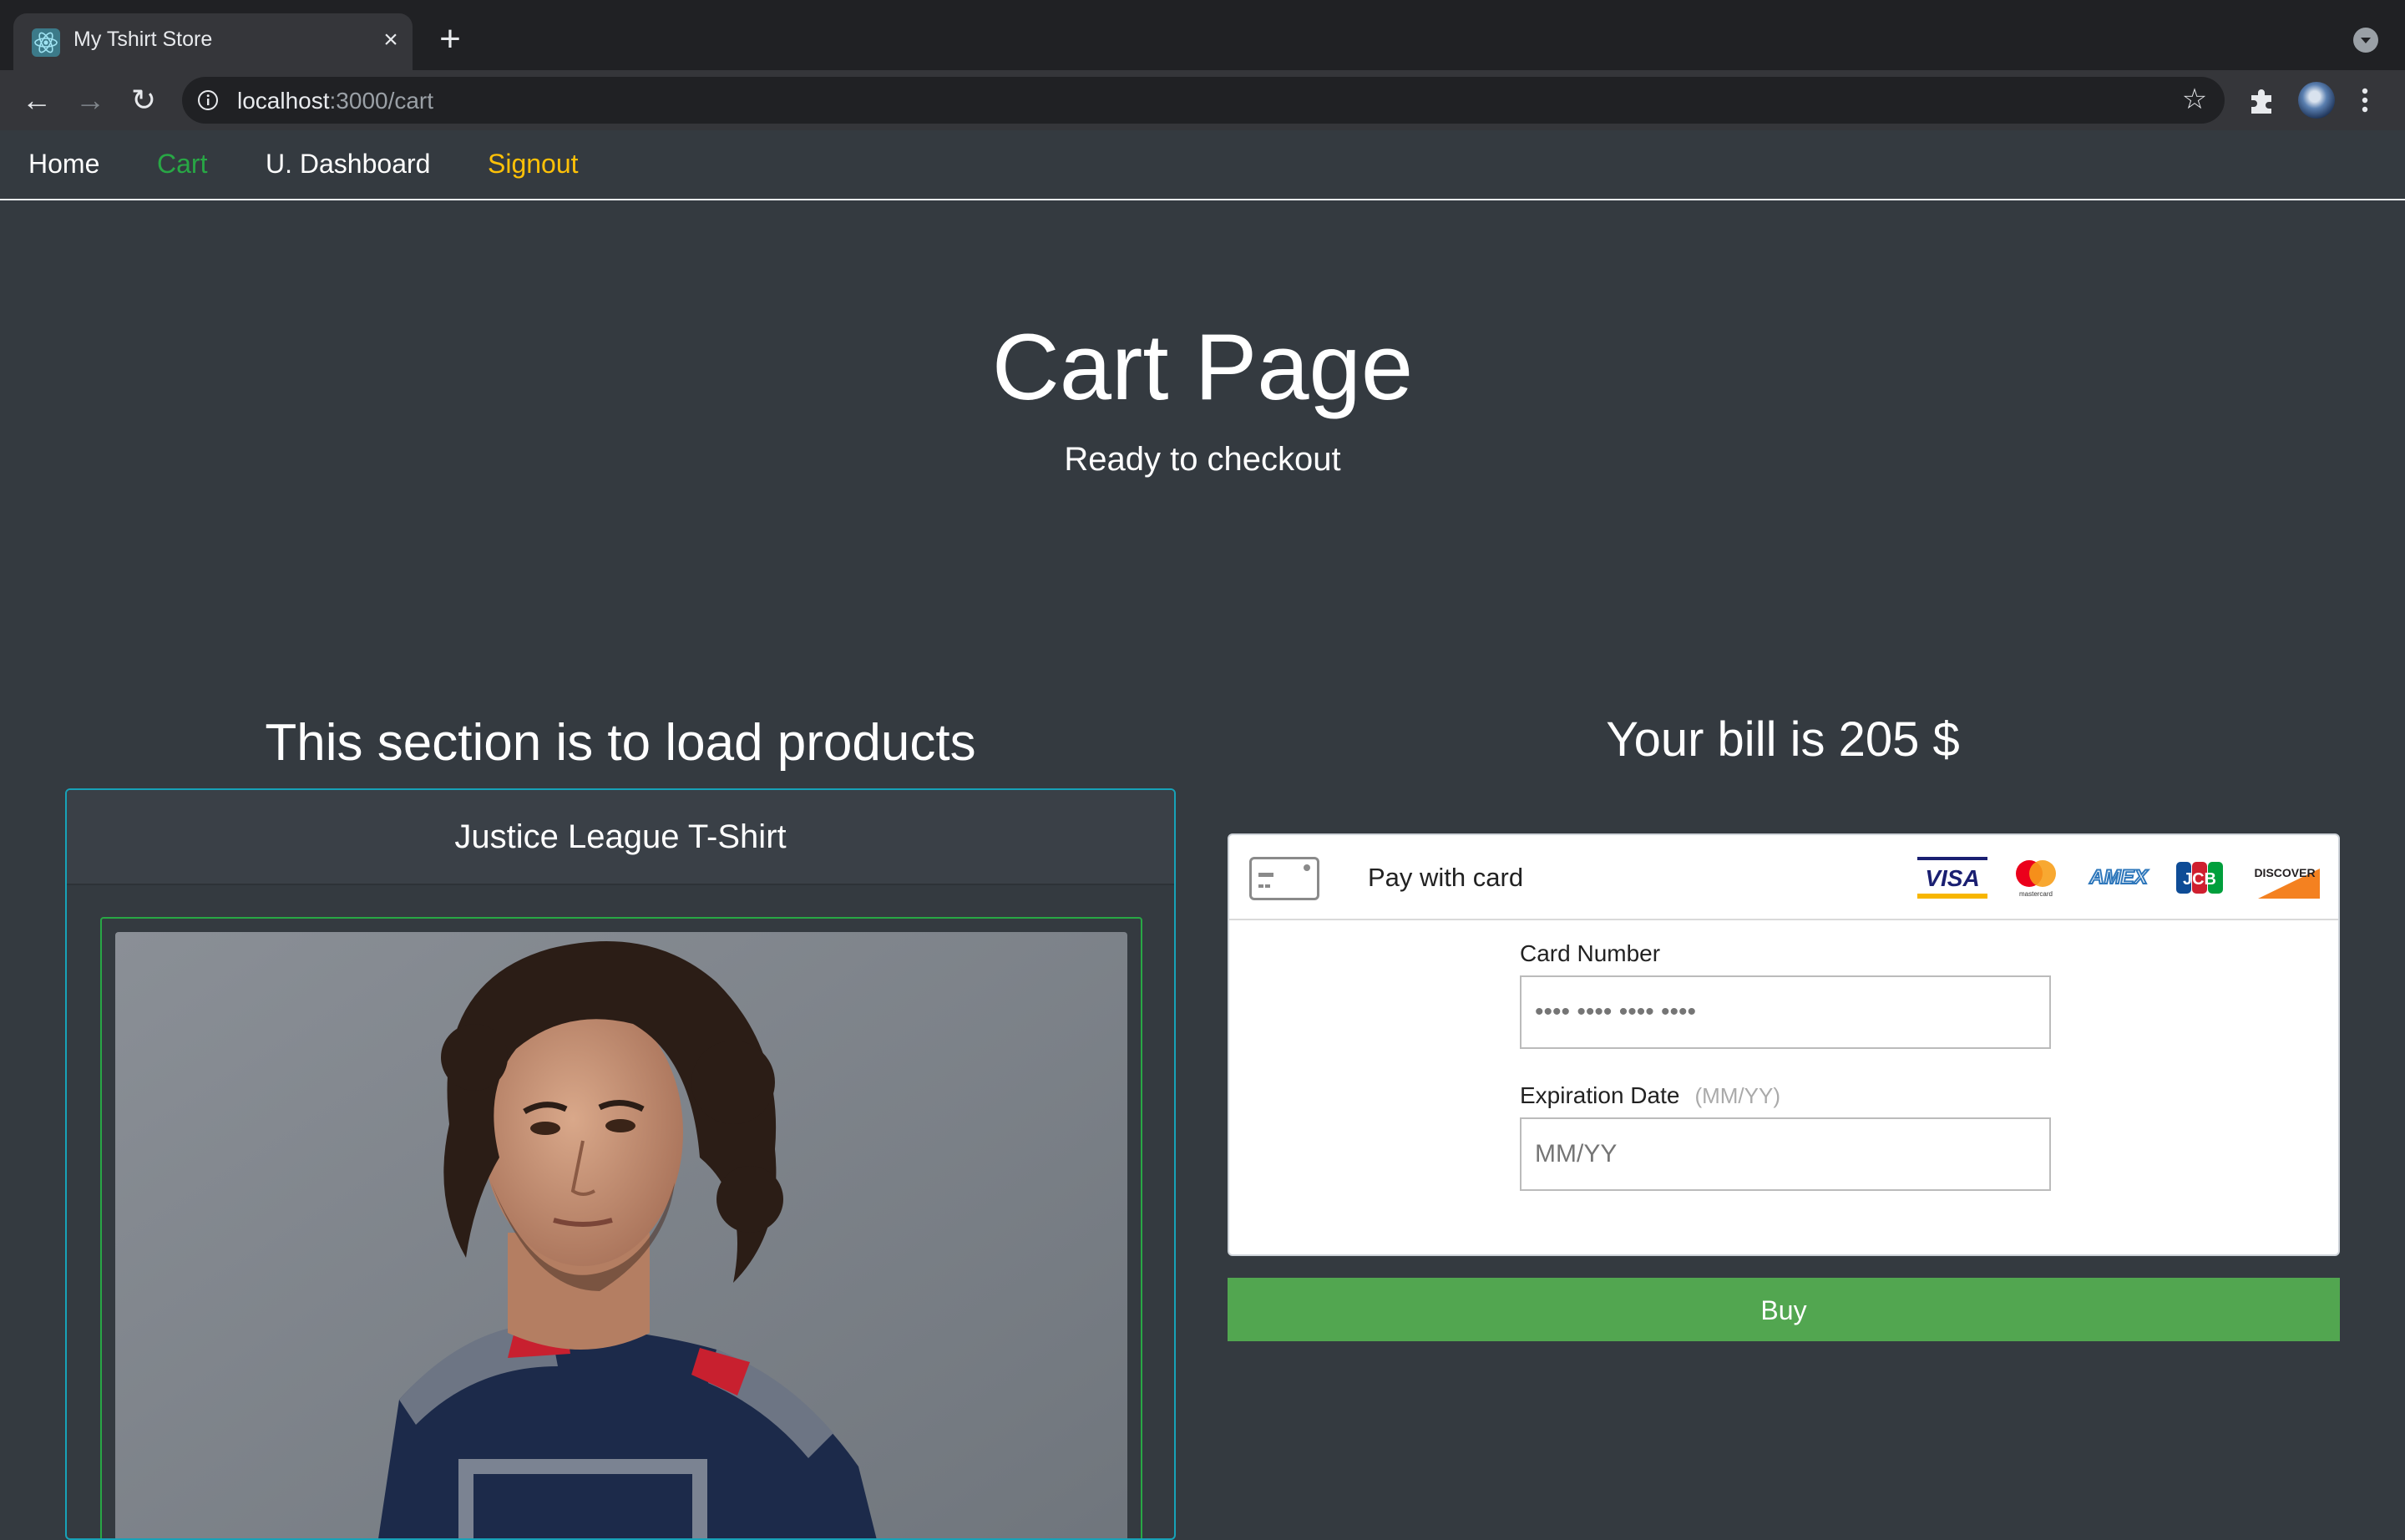 The width and height of the screenshot is (2405, 1540). What do you see at coordinates (182, 165) in the screenshot?
I see `nav-cart-link: Cart` at bounding box center [182, 165].